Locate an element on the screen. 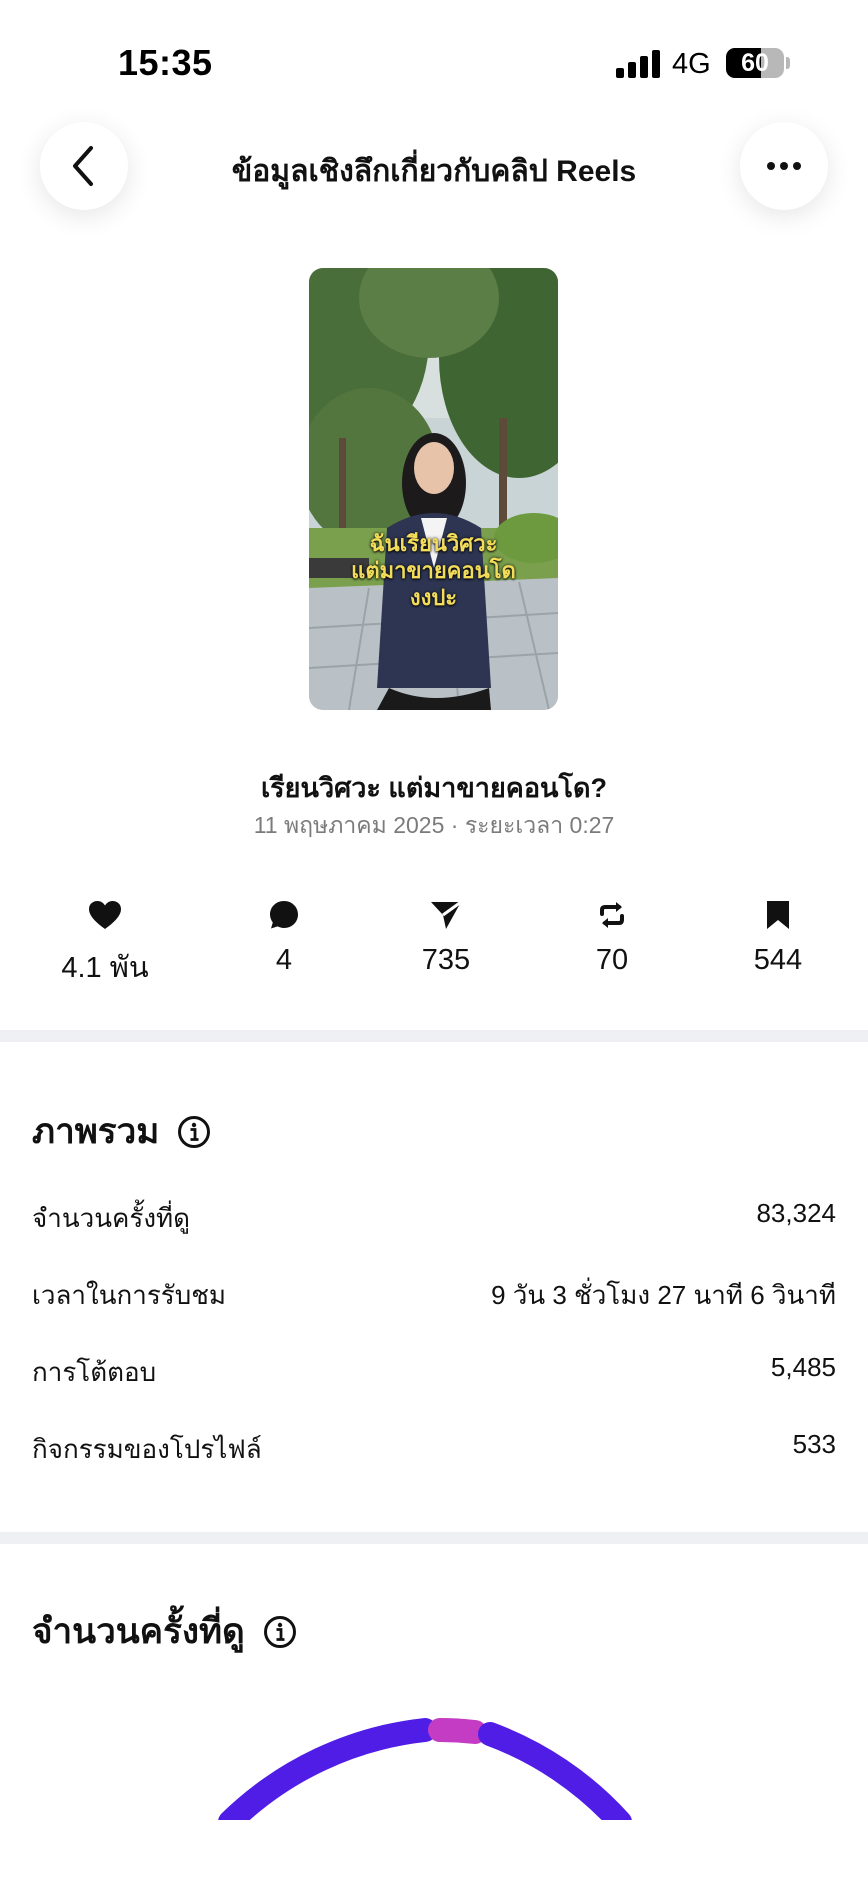 This screenshot has width=868, height=1886. overview-row-label: การโต้ตอบ is located at coordinates (94, 1372).